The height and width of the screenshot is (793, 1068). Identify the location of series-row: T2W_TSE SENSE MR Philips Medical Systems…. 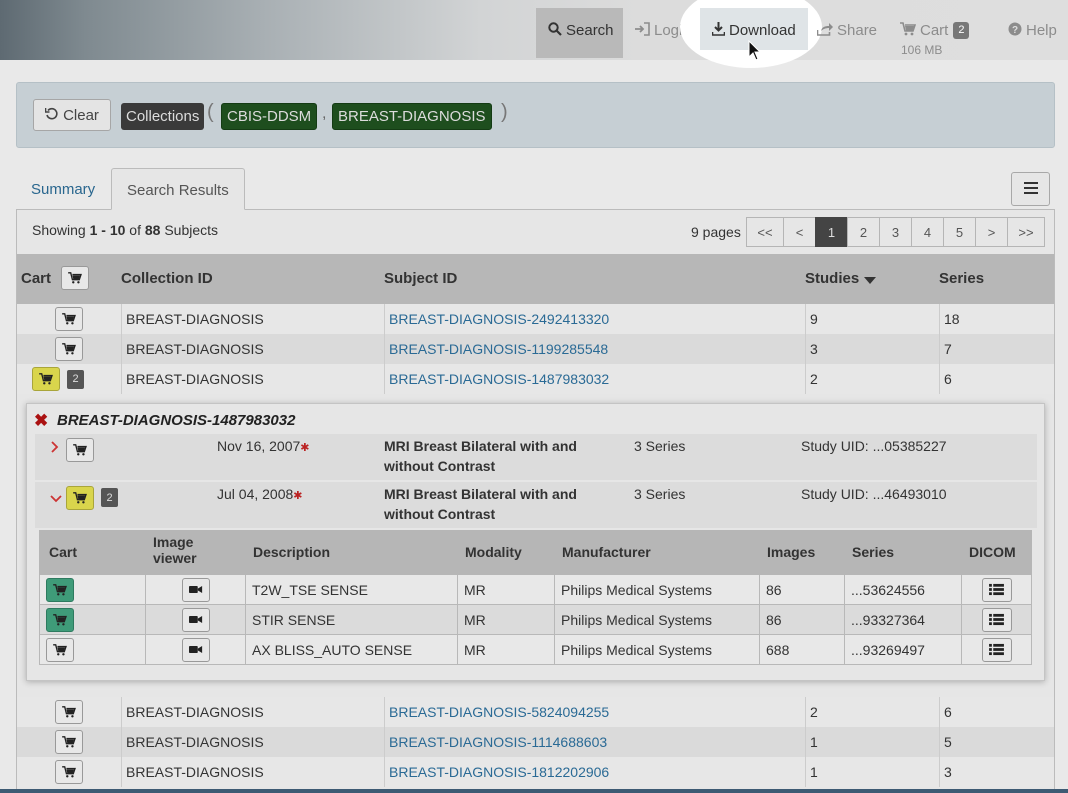
(535, 590).